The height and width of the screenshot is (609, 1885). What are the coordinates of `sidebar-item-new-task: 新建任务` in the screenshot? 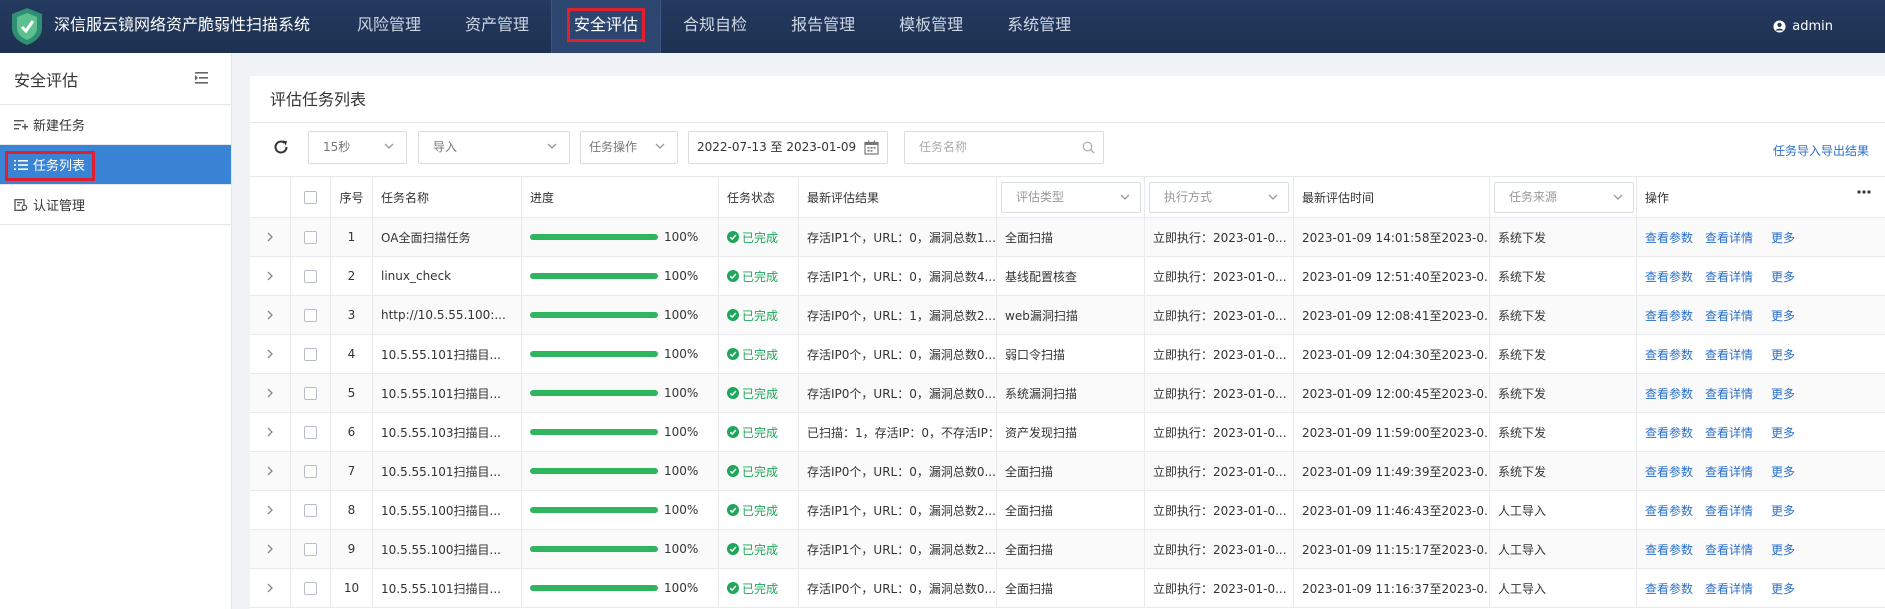 It's located at (115, 125).